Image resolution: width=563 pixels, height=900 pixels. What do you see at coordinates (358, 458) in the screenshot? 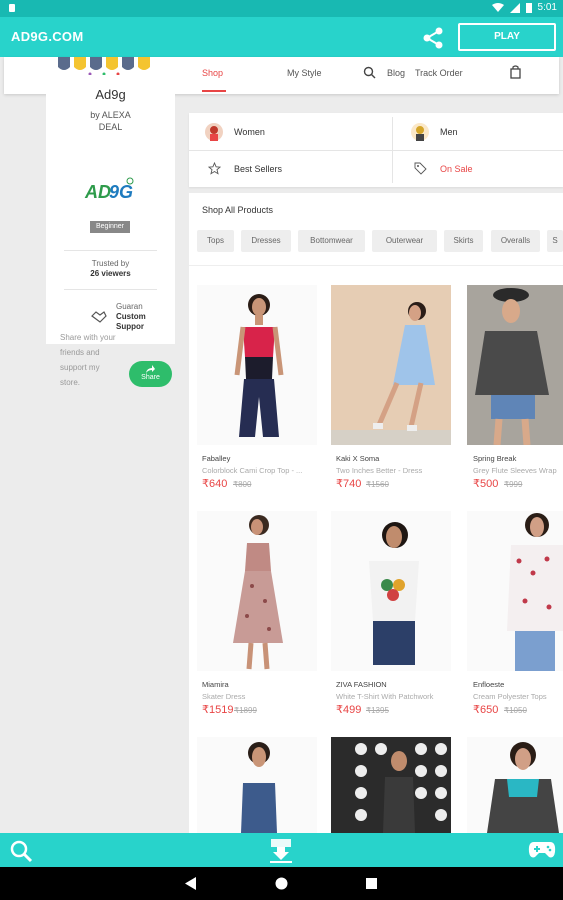
I see `product-brand: Kaki X Soma` at bounding box center [358, 458].